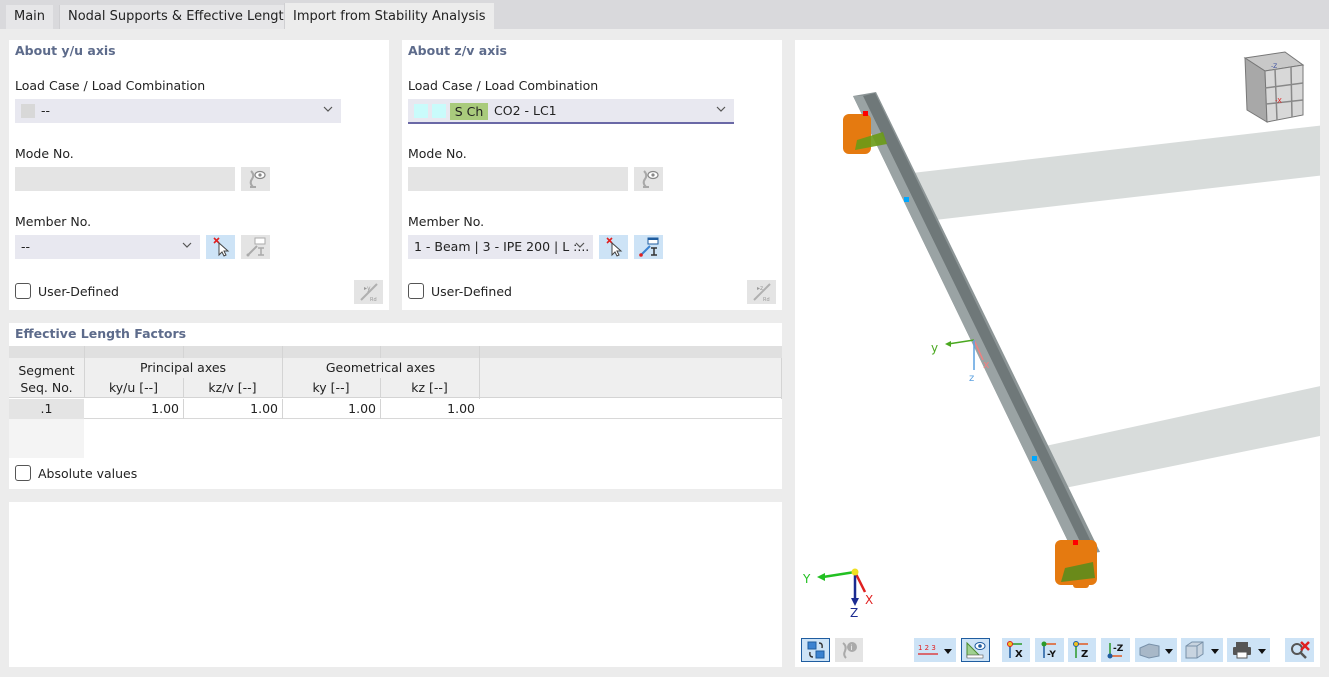 This screenshot has height=677, width=1329. I want to click on tab-main: Main, so click(30, 17).